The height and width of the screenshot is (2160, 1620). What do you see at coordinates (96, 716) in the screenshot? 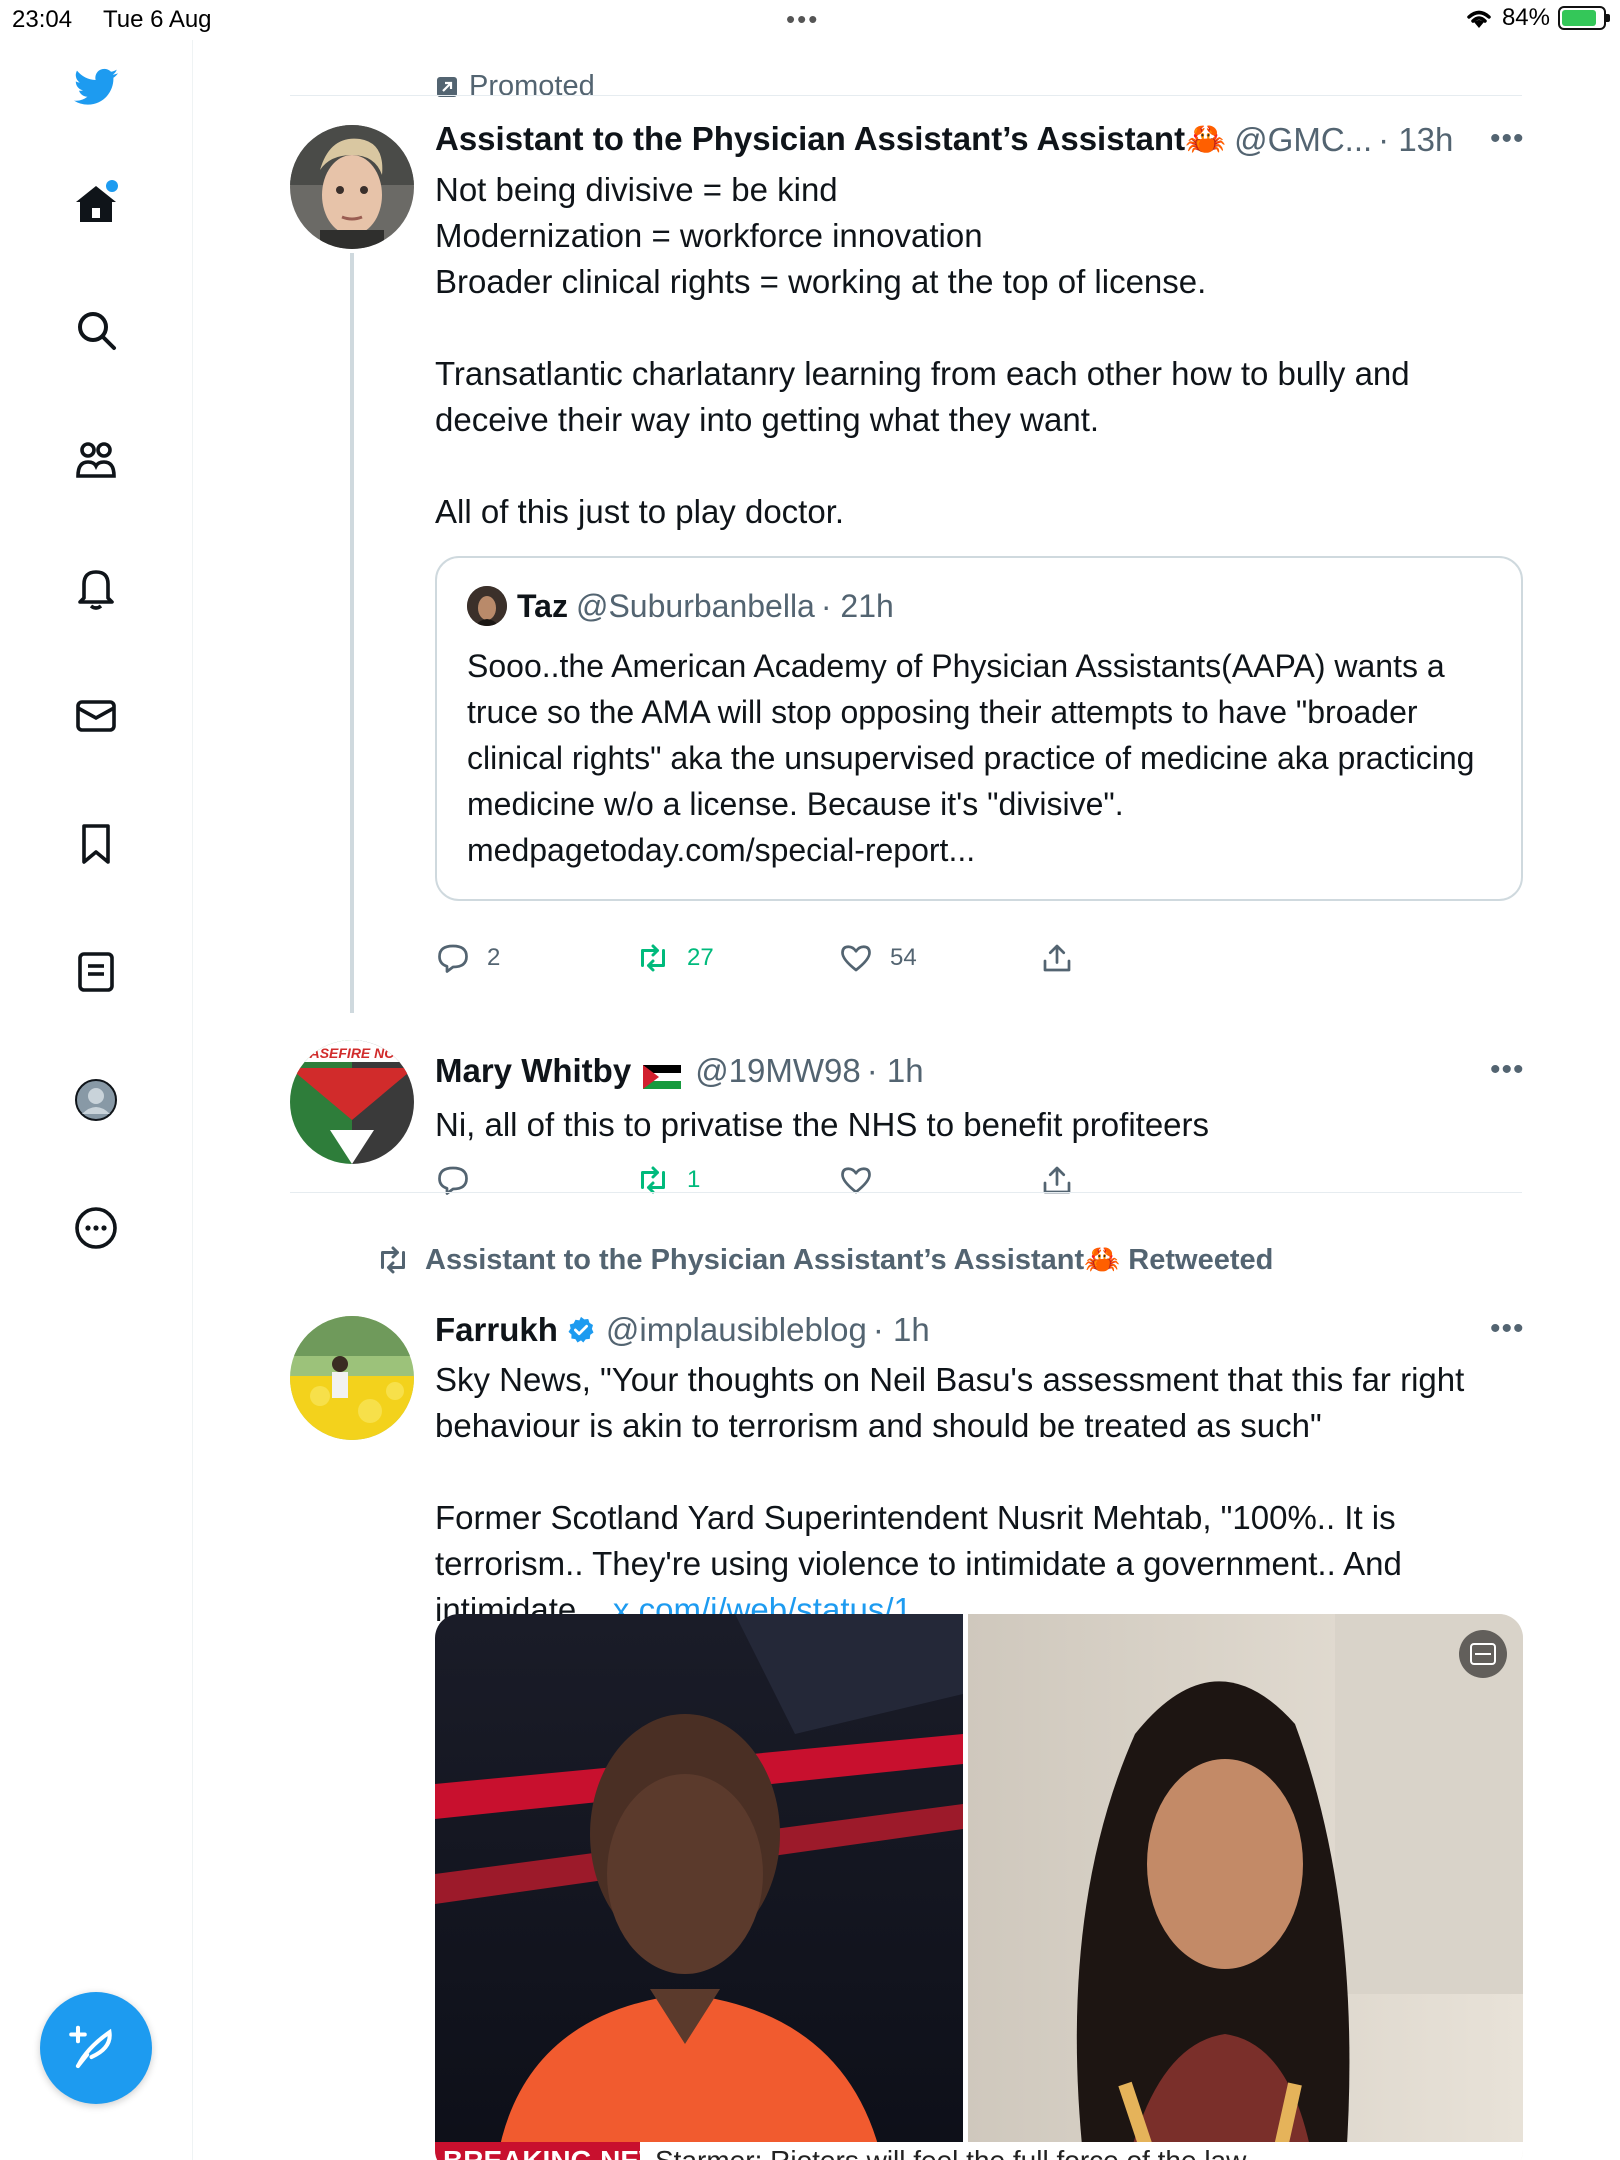
I see `messages-envelope-icon` at bounding box center [96, 716].